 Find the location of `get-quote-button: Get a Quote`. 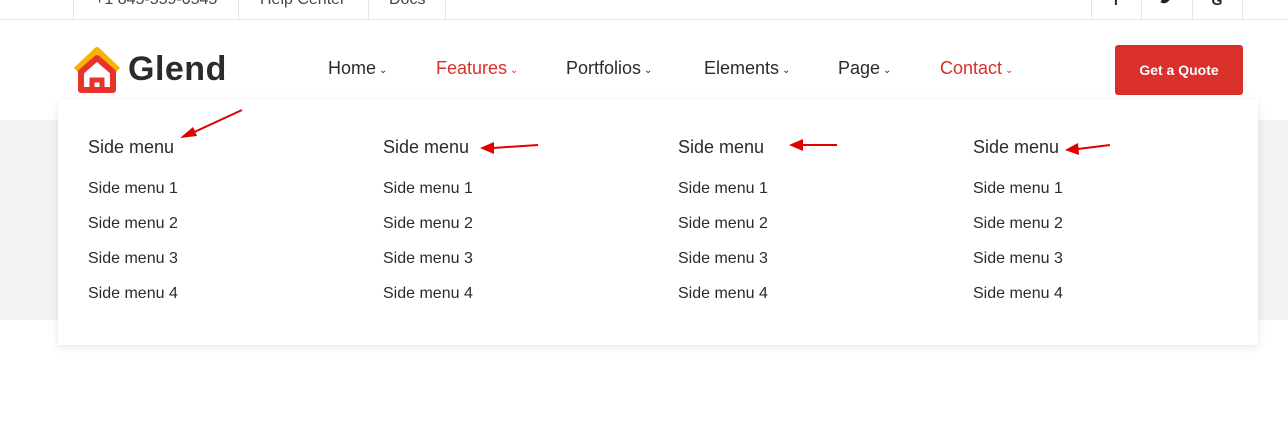

get-quote-button: Get a Quote is located at coordinates (1179, 70).